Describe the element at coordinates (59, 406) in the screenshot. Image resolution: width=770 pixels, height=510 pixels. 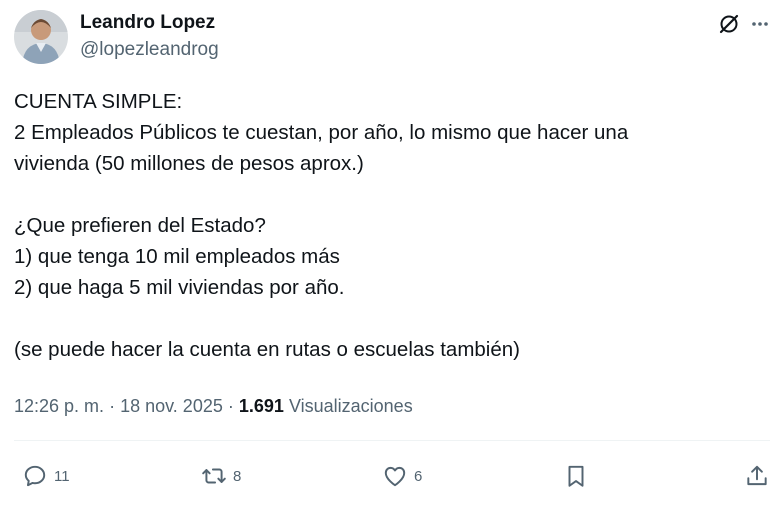
I see `post-time: 12:26 p. m.` at that location.